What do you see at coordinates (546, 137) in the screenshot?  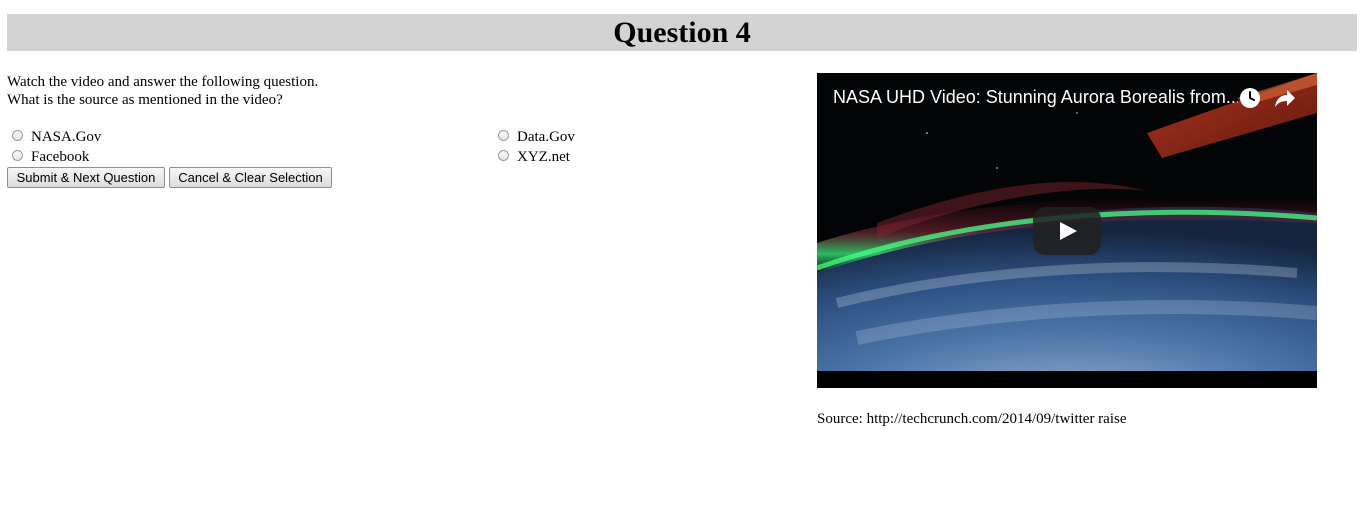 I see `option-label: Data.Gov` at bounding box center [546, 137].